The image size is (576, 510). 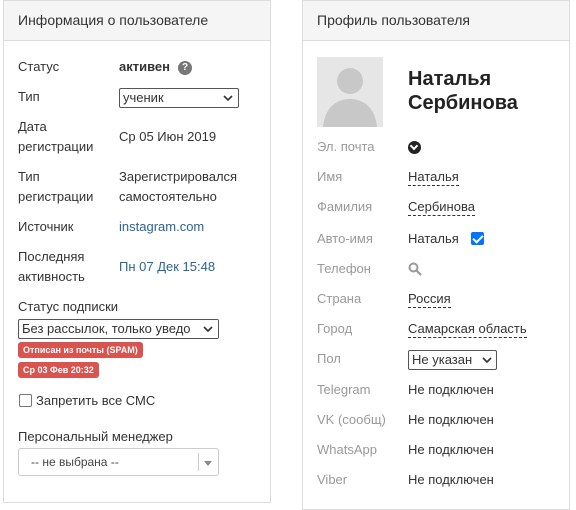 I want to click on first-name-value: Наталья, so click(x=433, y=177).